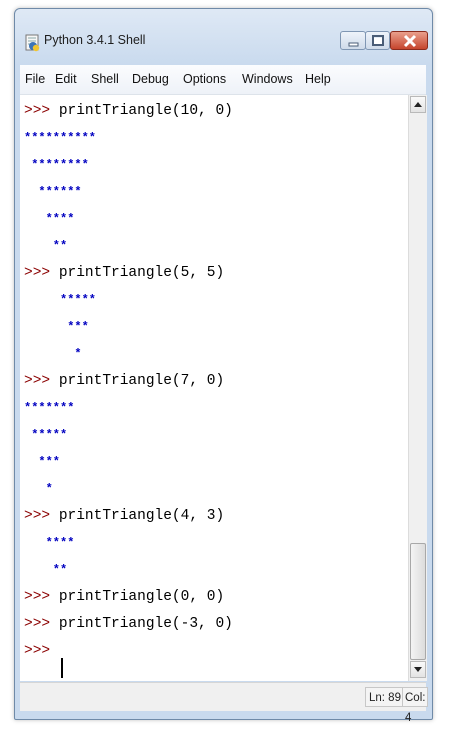  I want to click on text-cursor, so click(62, 668).